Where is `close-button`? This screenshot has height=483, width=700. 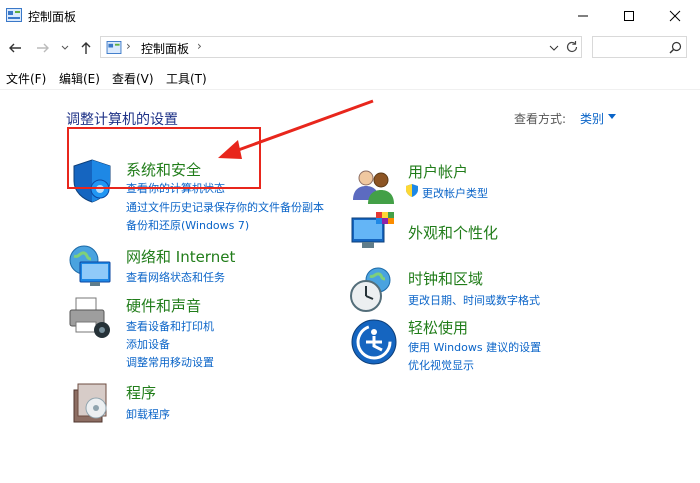 close-button is located at coordinates (675, 16).